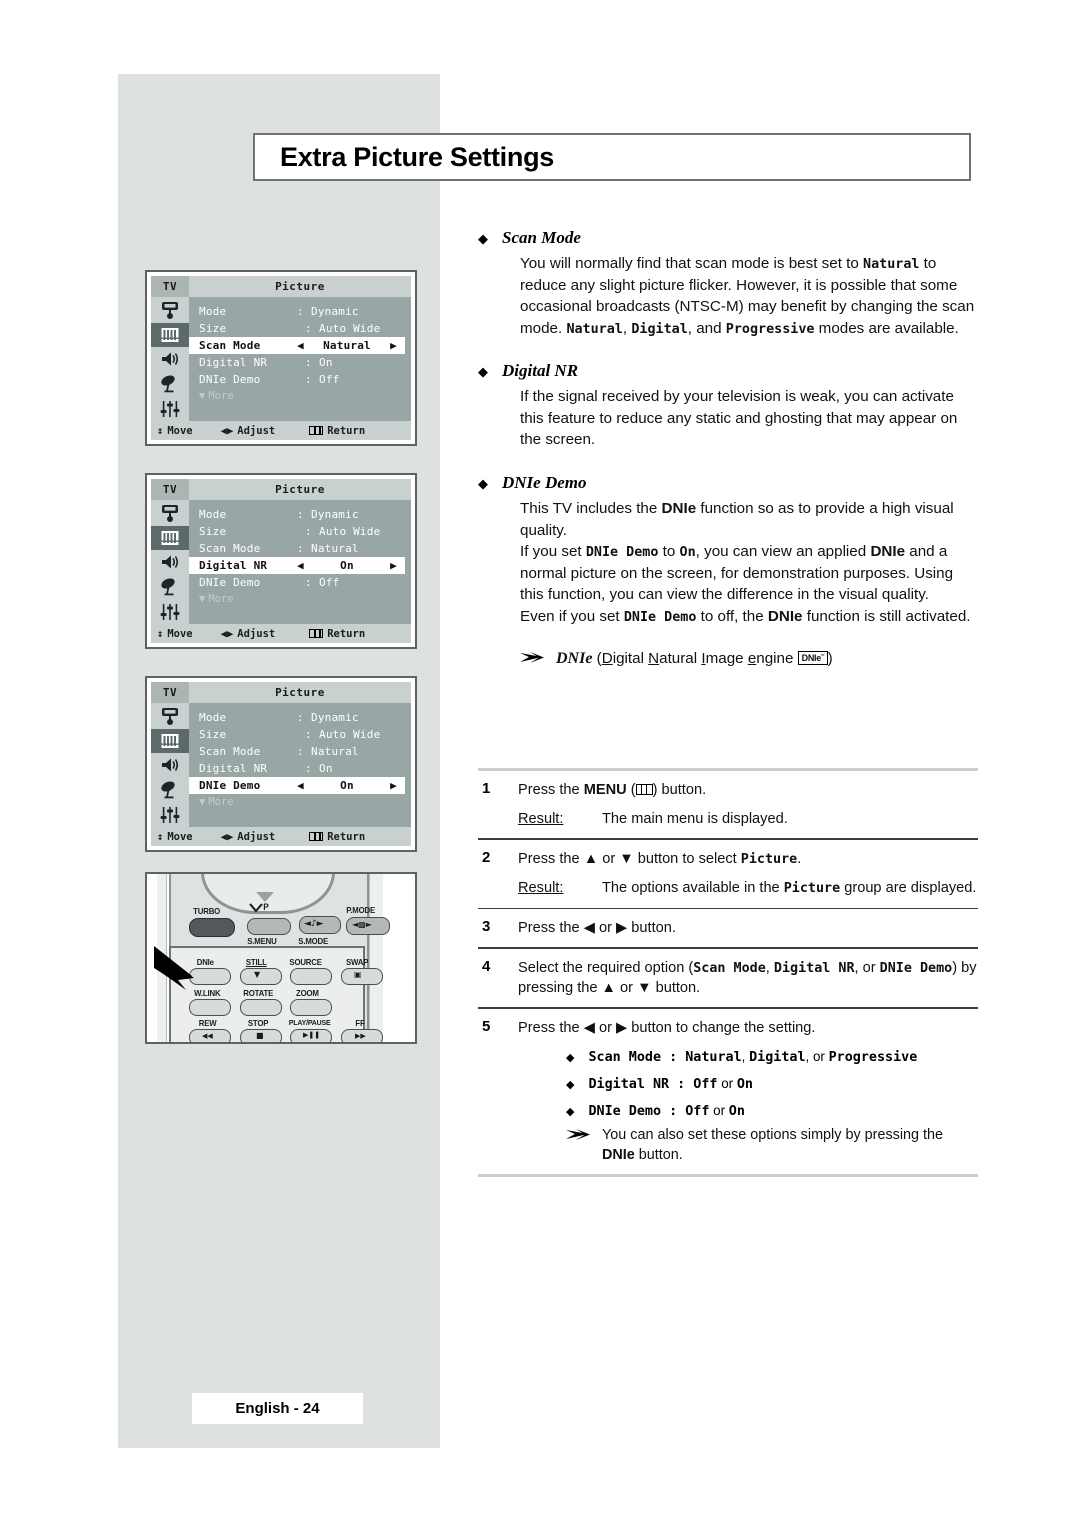 The height and width of the screenshot is (1529, 1080). What do you see at coordinates (212, 927) in the screenshot?
I see `remote-button-turbo` at bounding box center [212, 927].